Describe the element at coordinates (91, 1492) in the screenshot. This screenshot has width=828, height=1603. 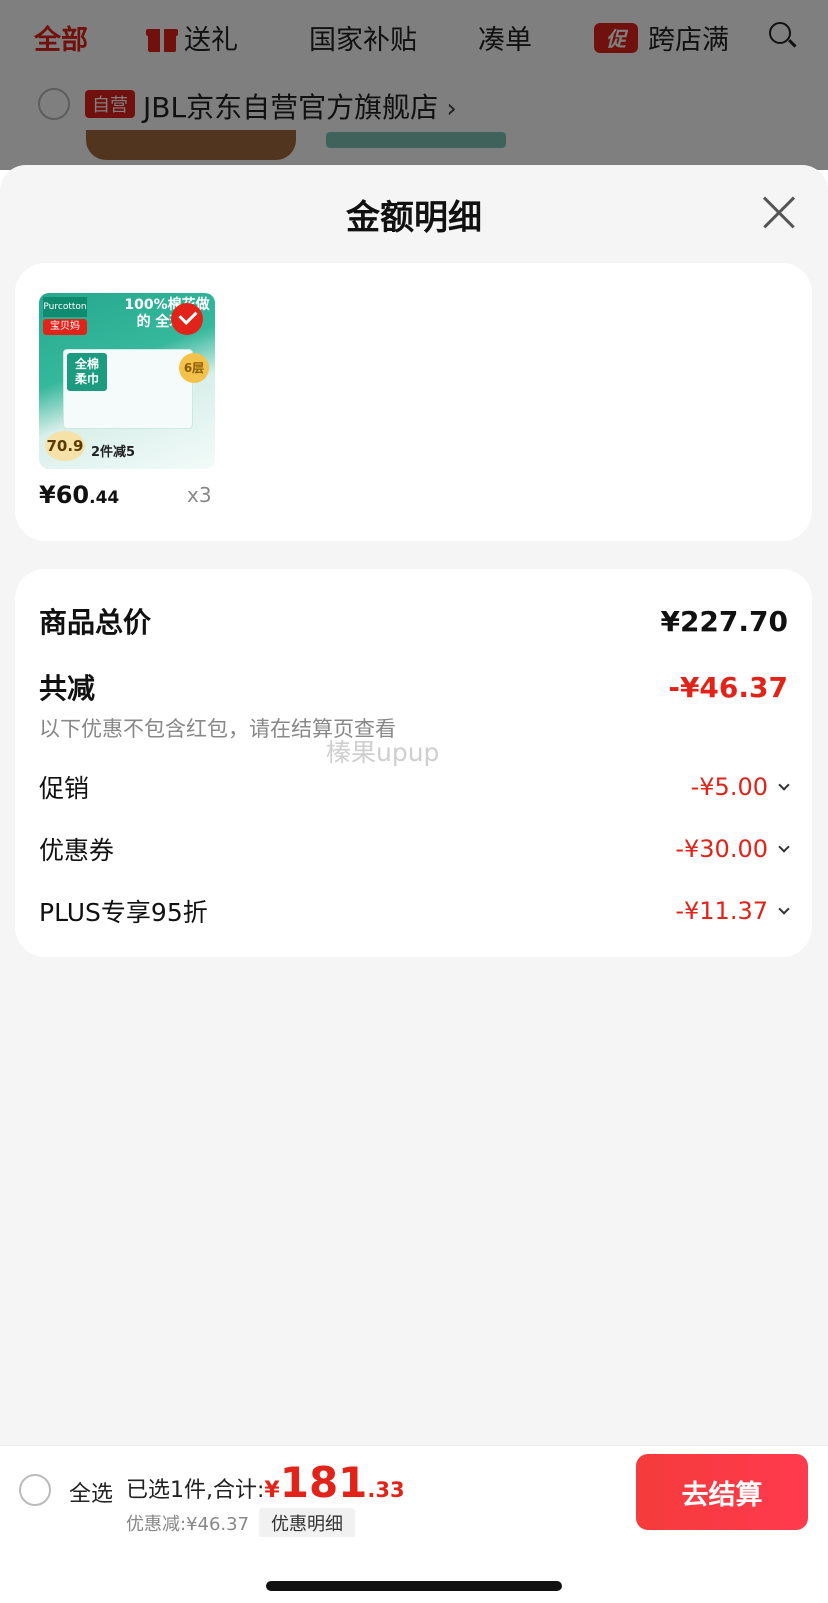
I see `select-all-label: 全选` at that location.